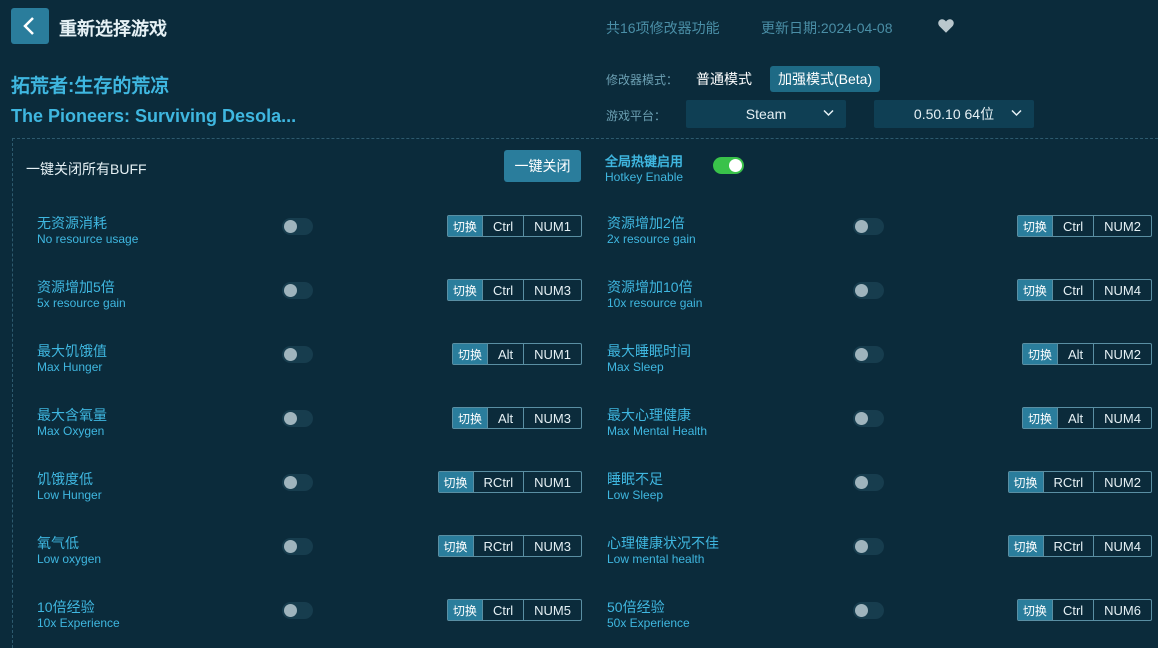 This screenshot has height=648, width=1158. What do you see at coordinates (642, 80) in the screenshot?
I see `mode-label: 修改器模式：` at bounding box center [642, 80].